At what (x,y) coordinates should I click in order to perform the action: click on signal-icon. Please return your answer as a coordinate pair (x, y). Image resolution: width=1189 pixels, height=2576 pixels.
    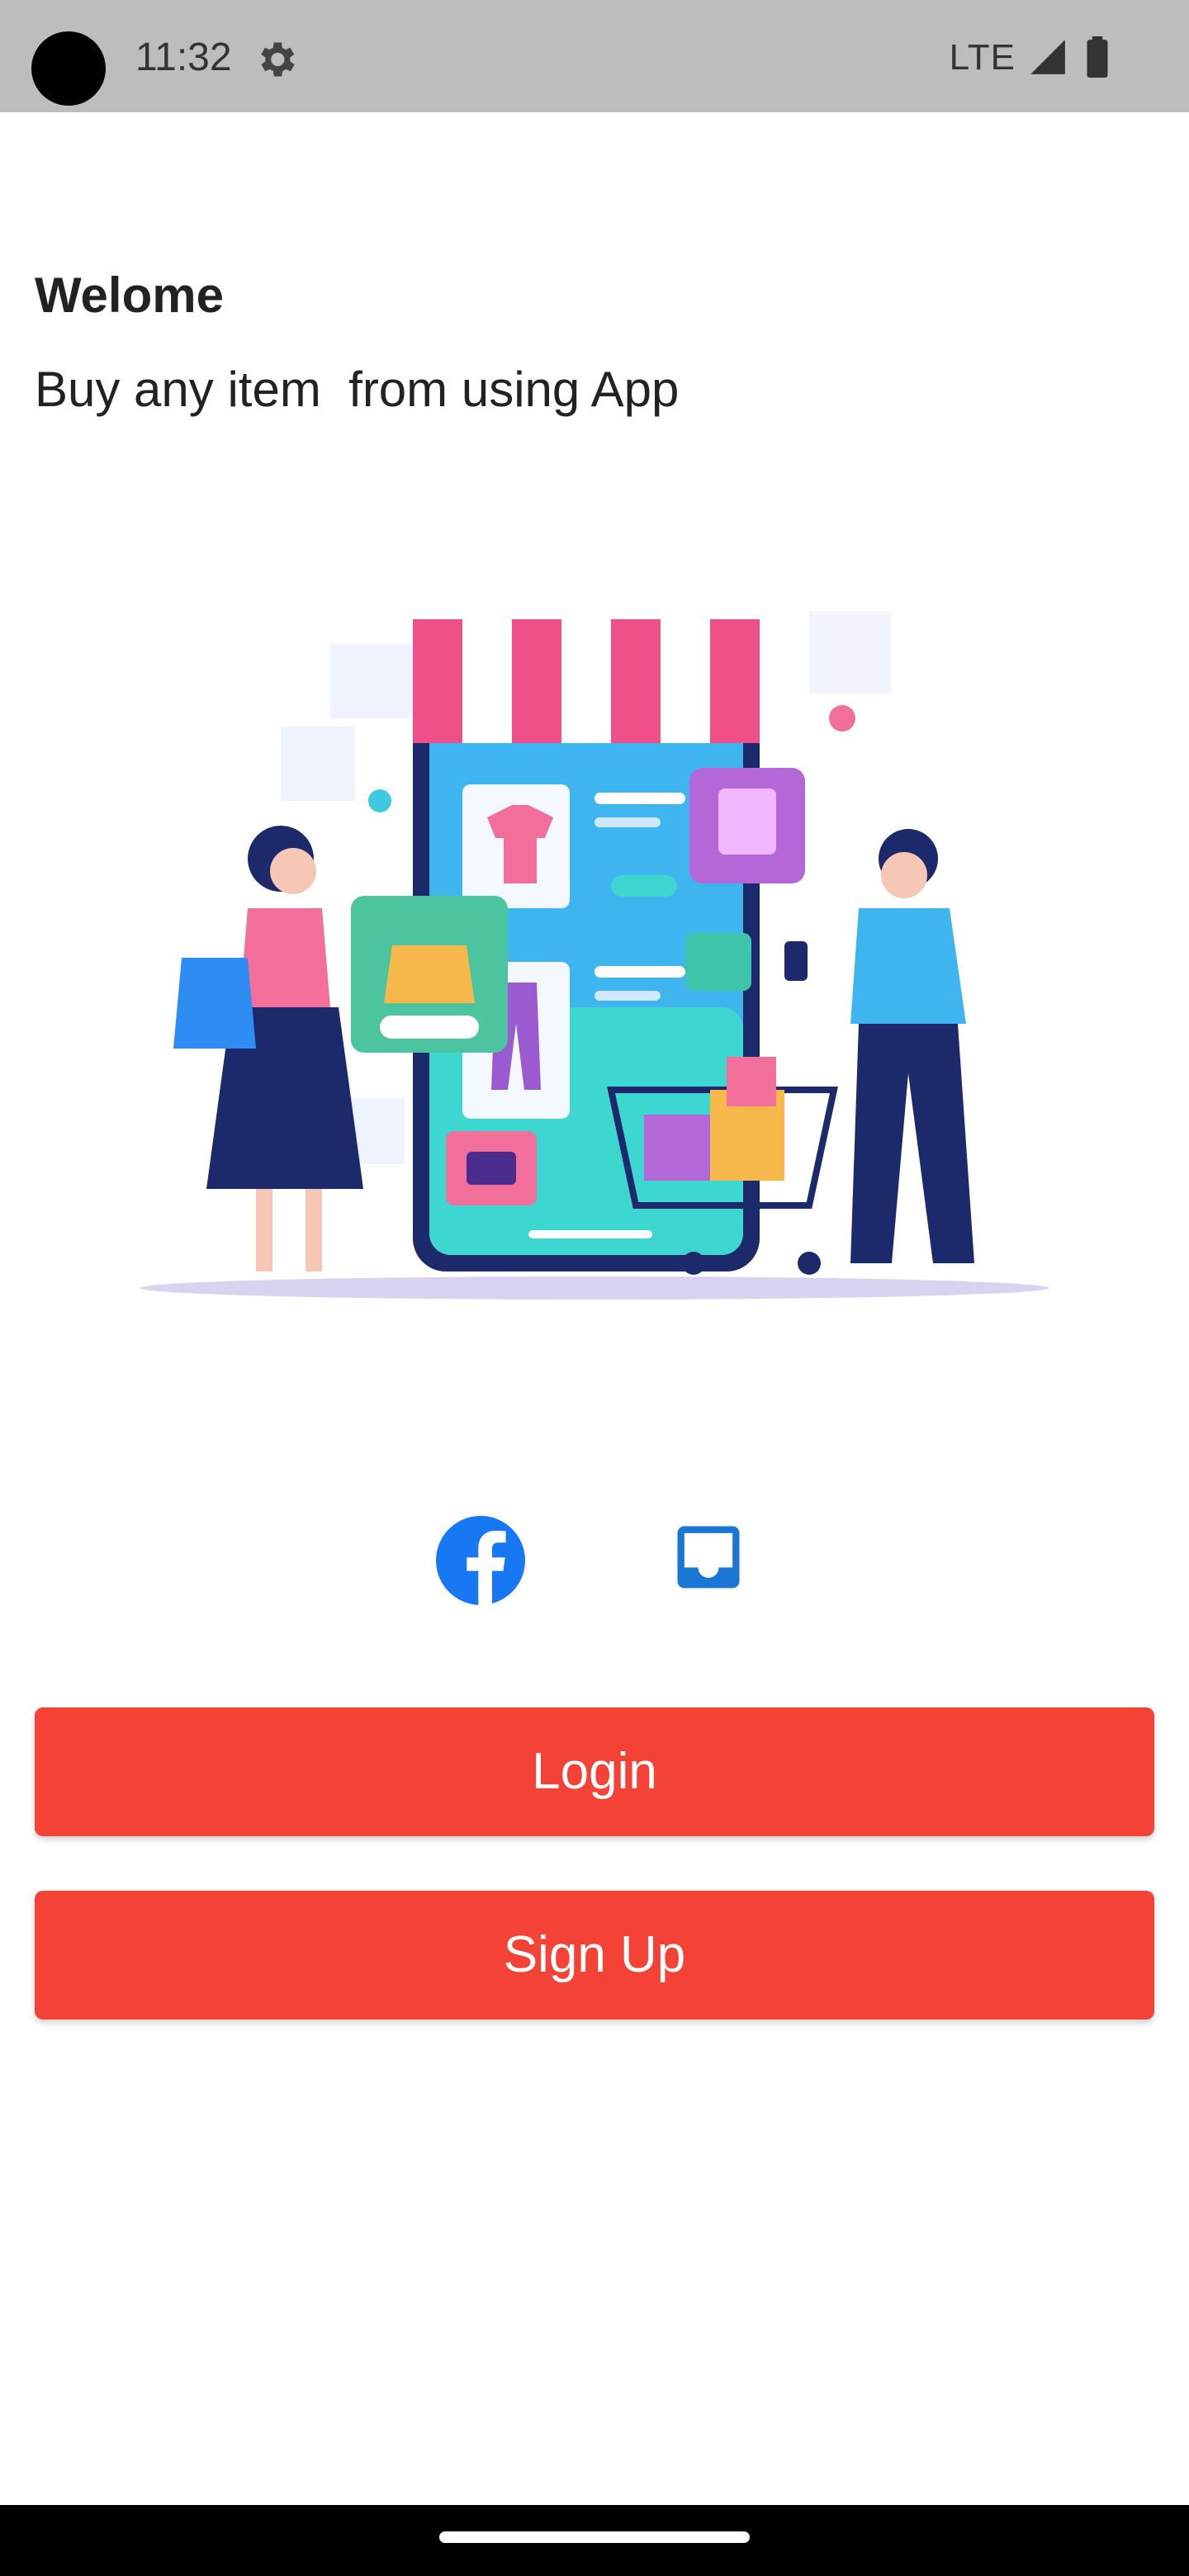
    Looking at the image, I should click on (1047, 57).